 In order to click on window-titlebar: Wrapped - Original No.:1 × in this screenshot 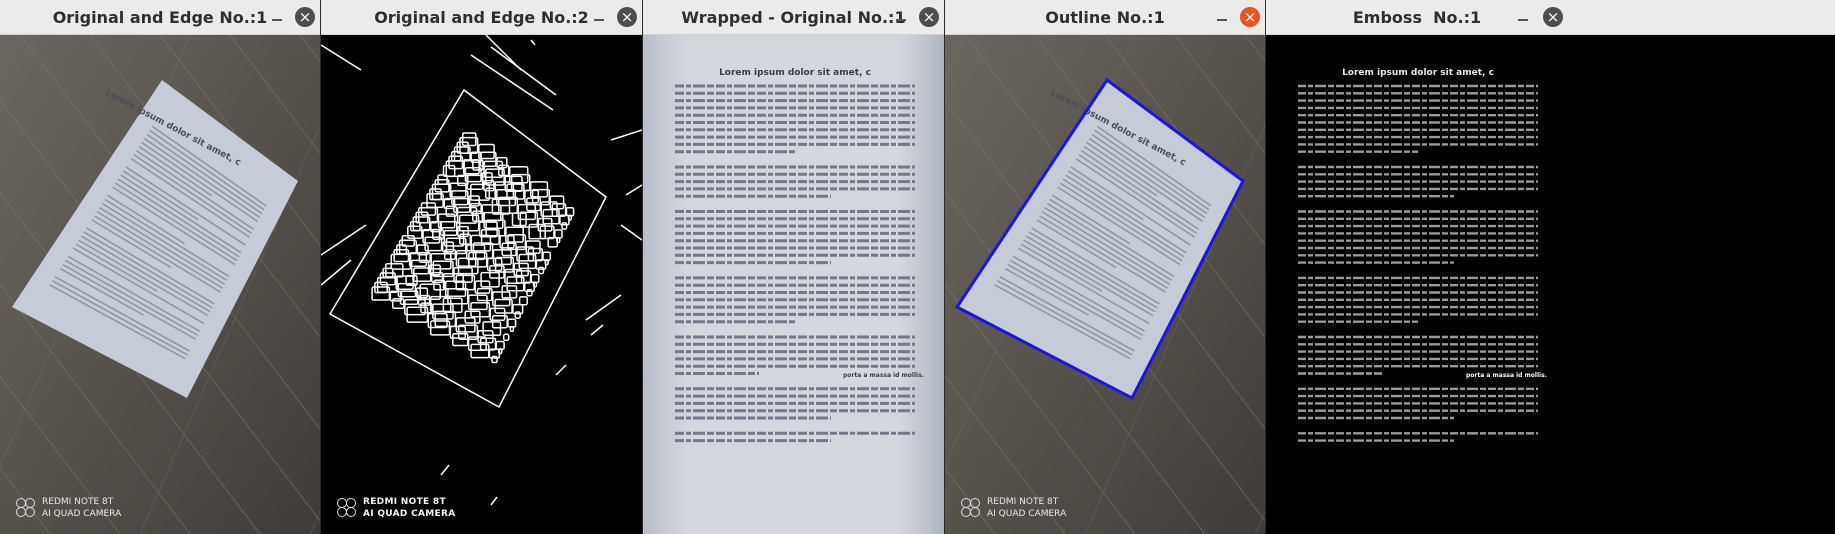, I will do `click(793, 17)`.